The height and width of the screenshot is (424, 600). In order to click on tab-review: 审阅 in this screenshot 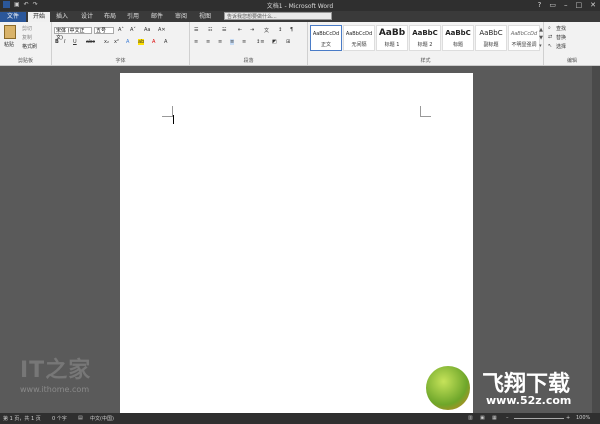, I will do `click(181, 17)`.